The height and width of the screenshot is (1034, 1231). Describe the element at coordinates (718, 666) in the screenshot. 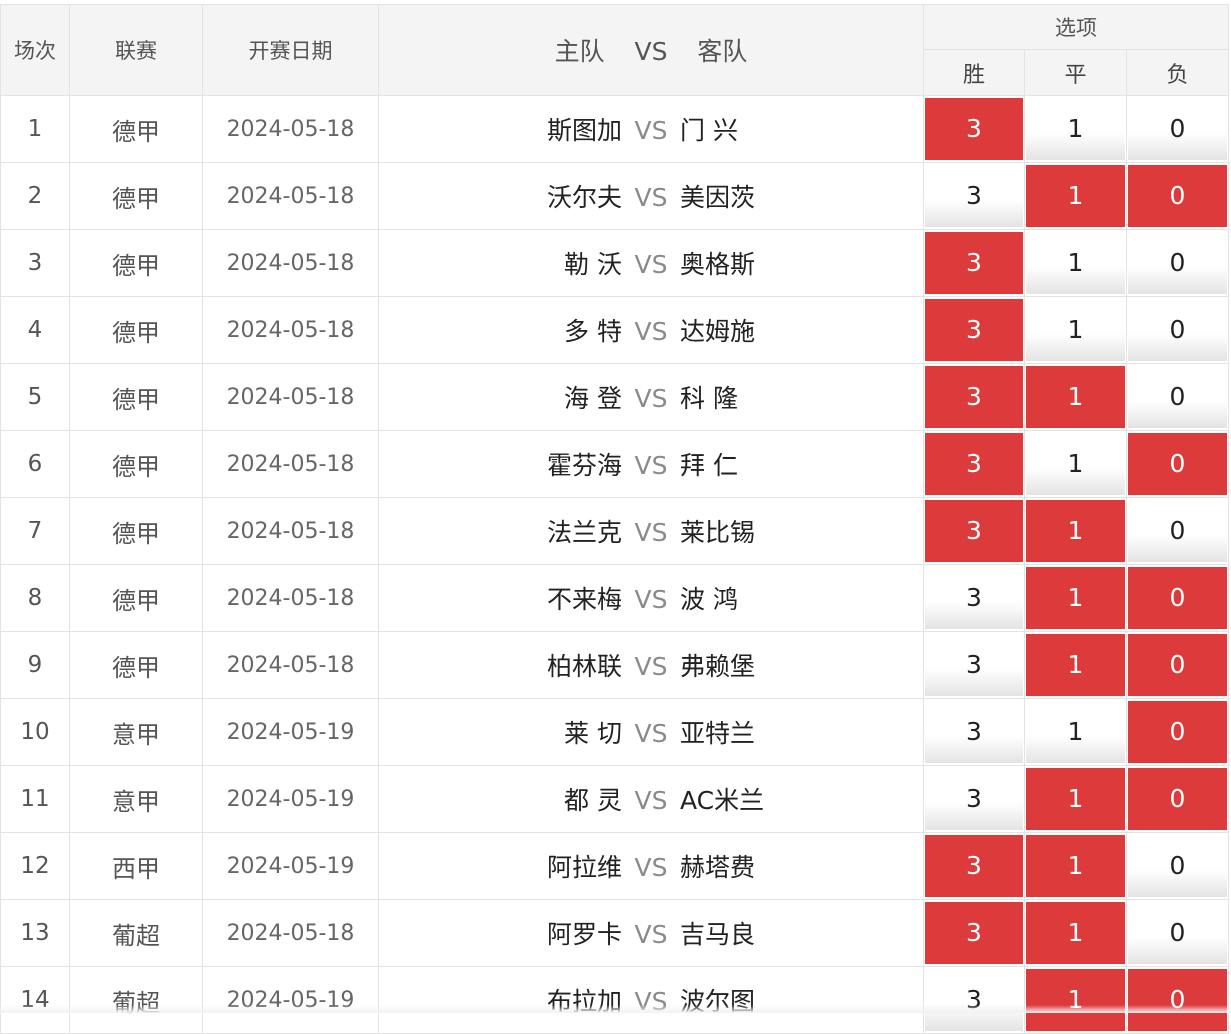

I see `away-team: 弗赖堡` at that location.